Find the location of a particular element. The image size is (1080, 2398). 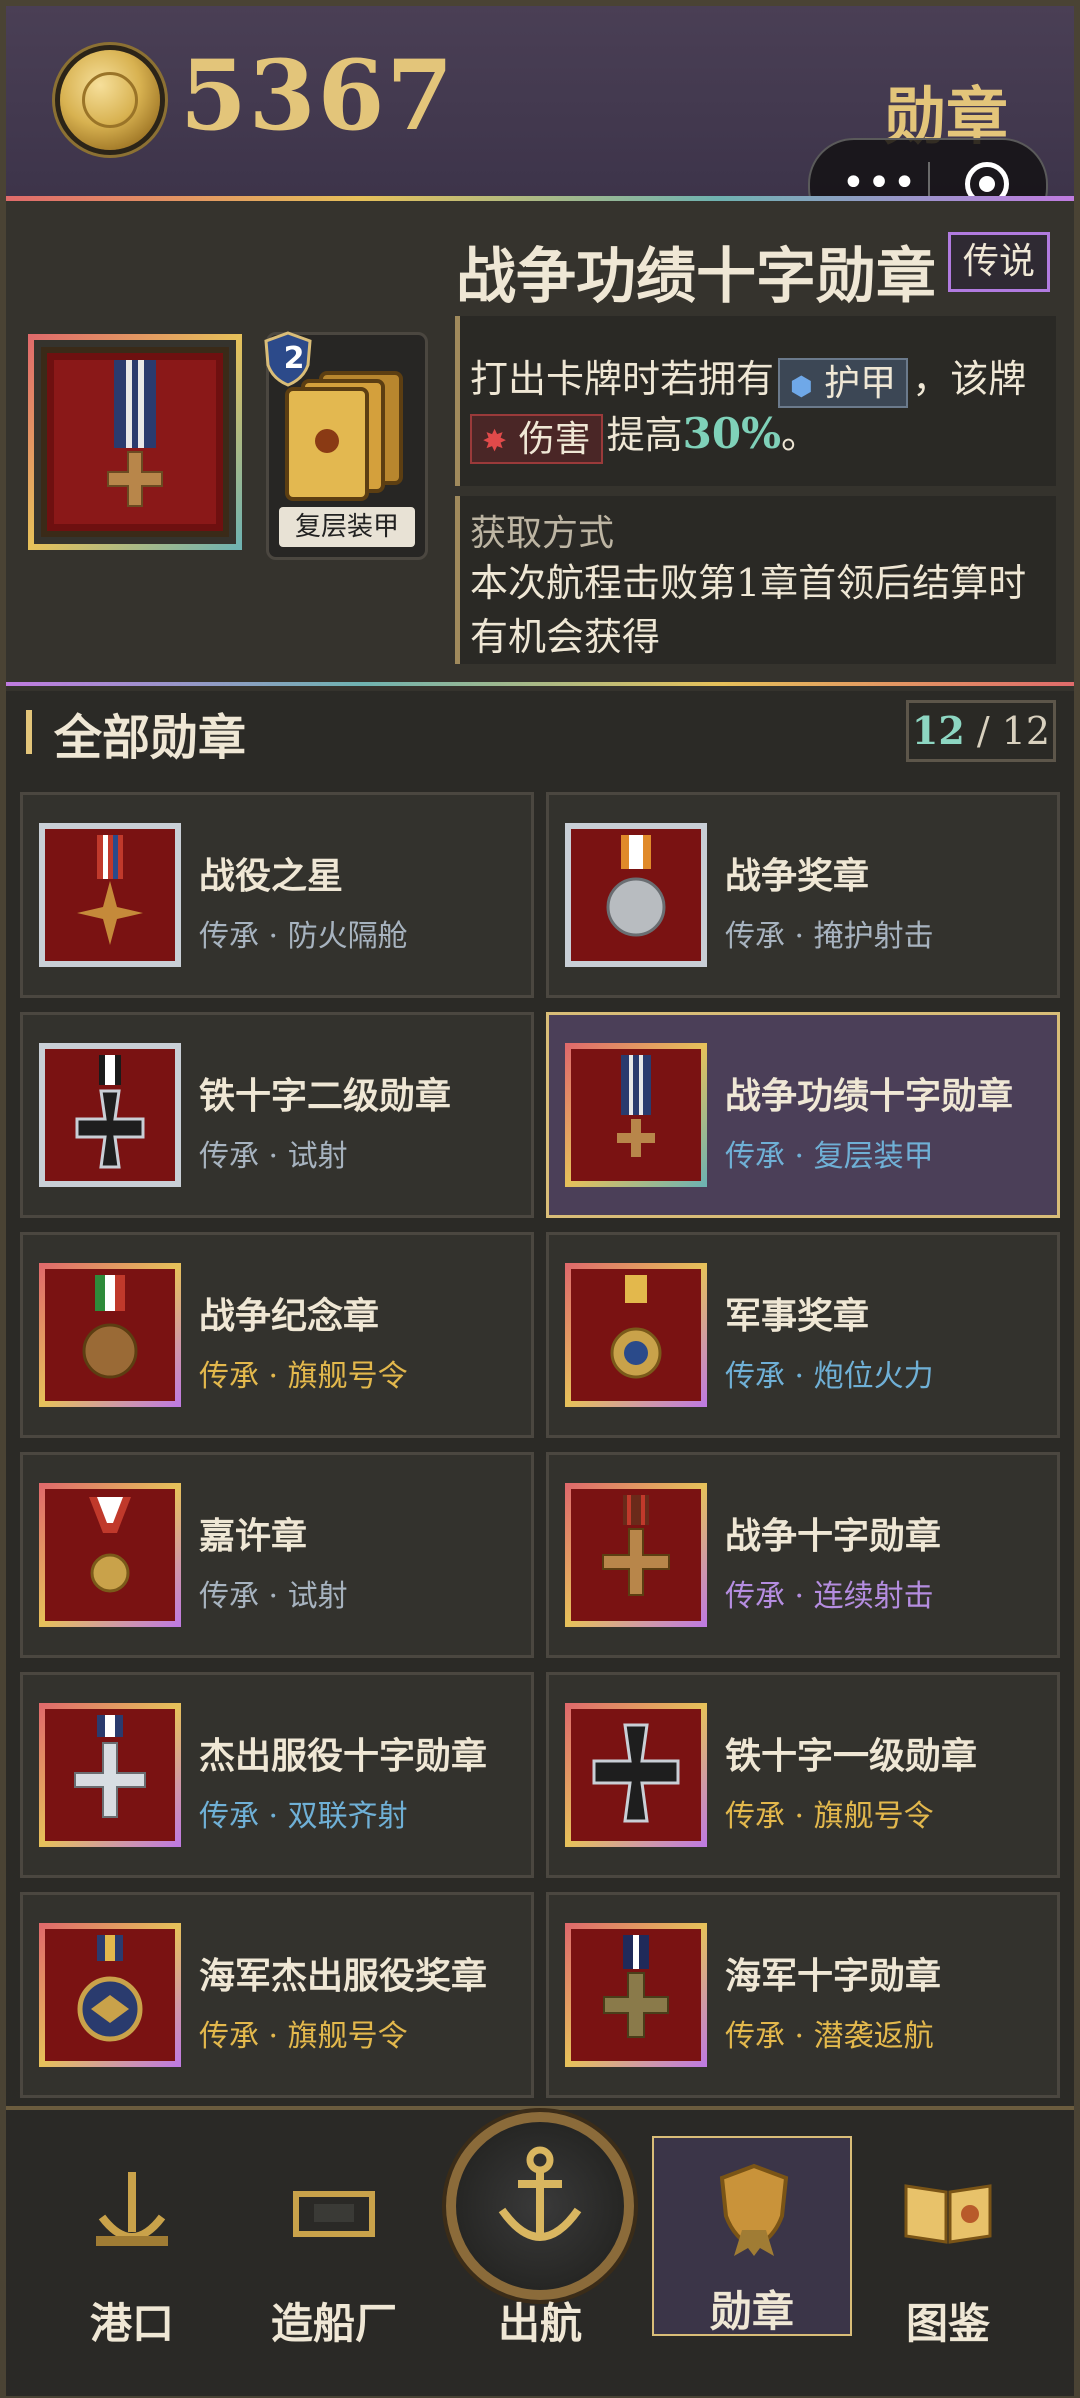

navy-distinguished-service-medal-icon is located at coordinates (110, 1995).